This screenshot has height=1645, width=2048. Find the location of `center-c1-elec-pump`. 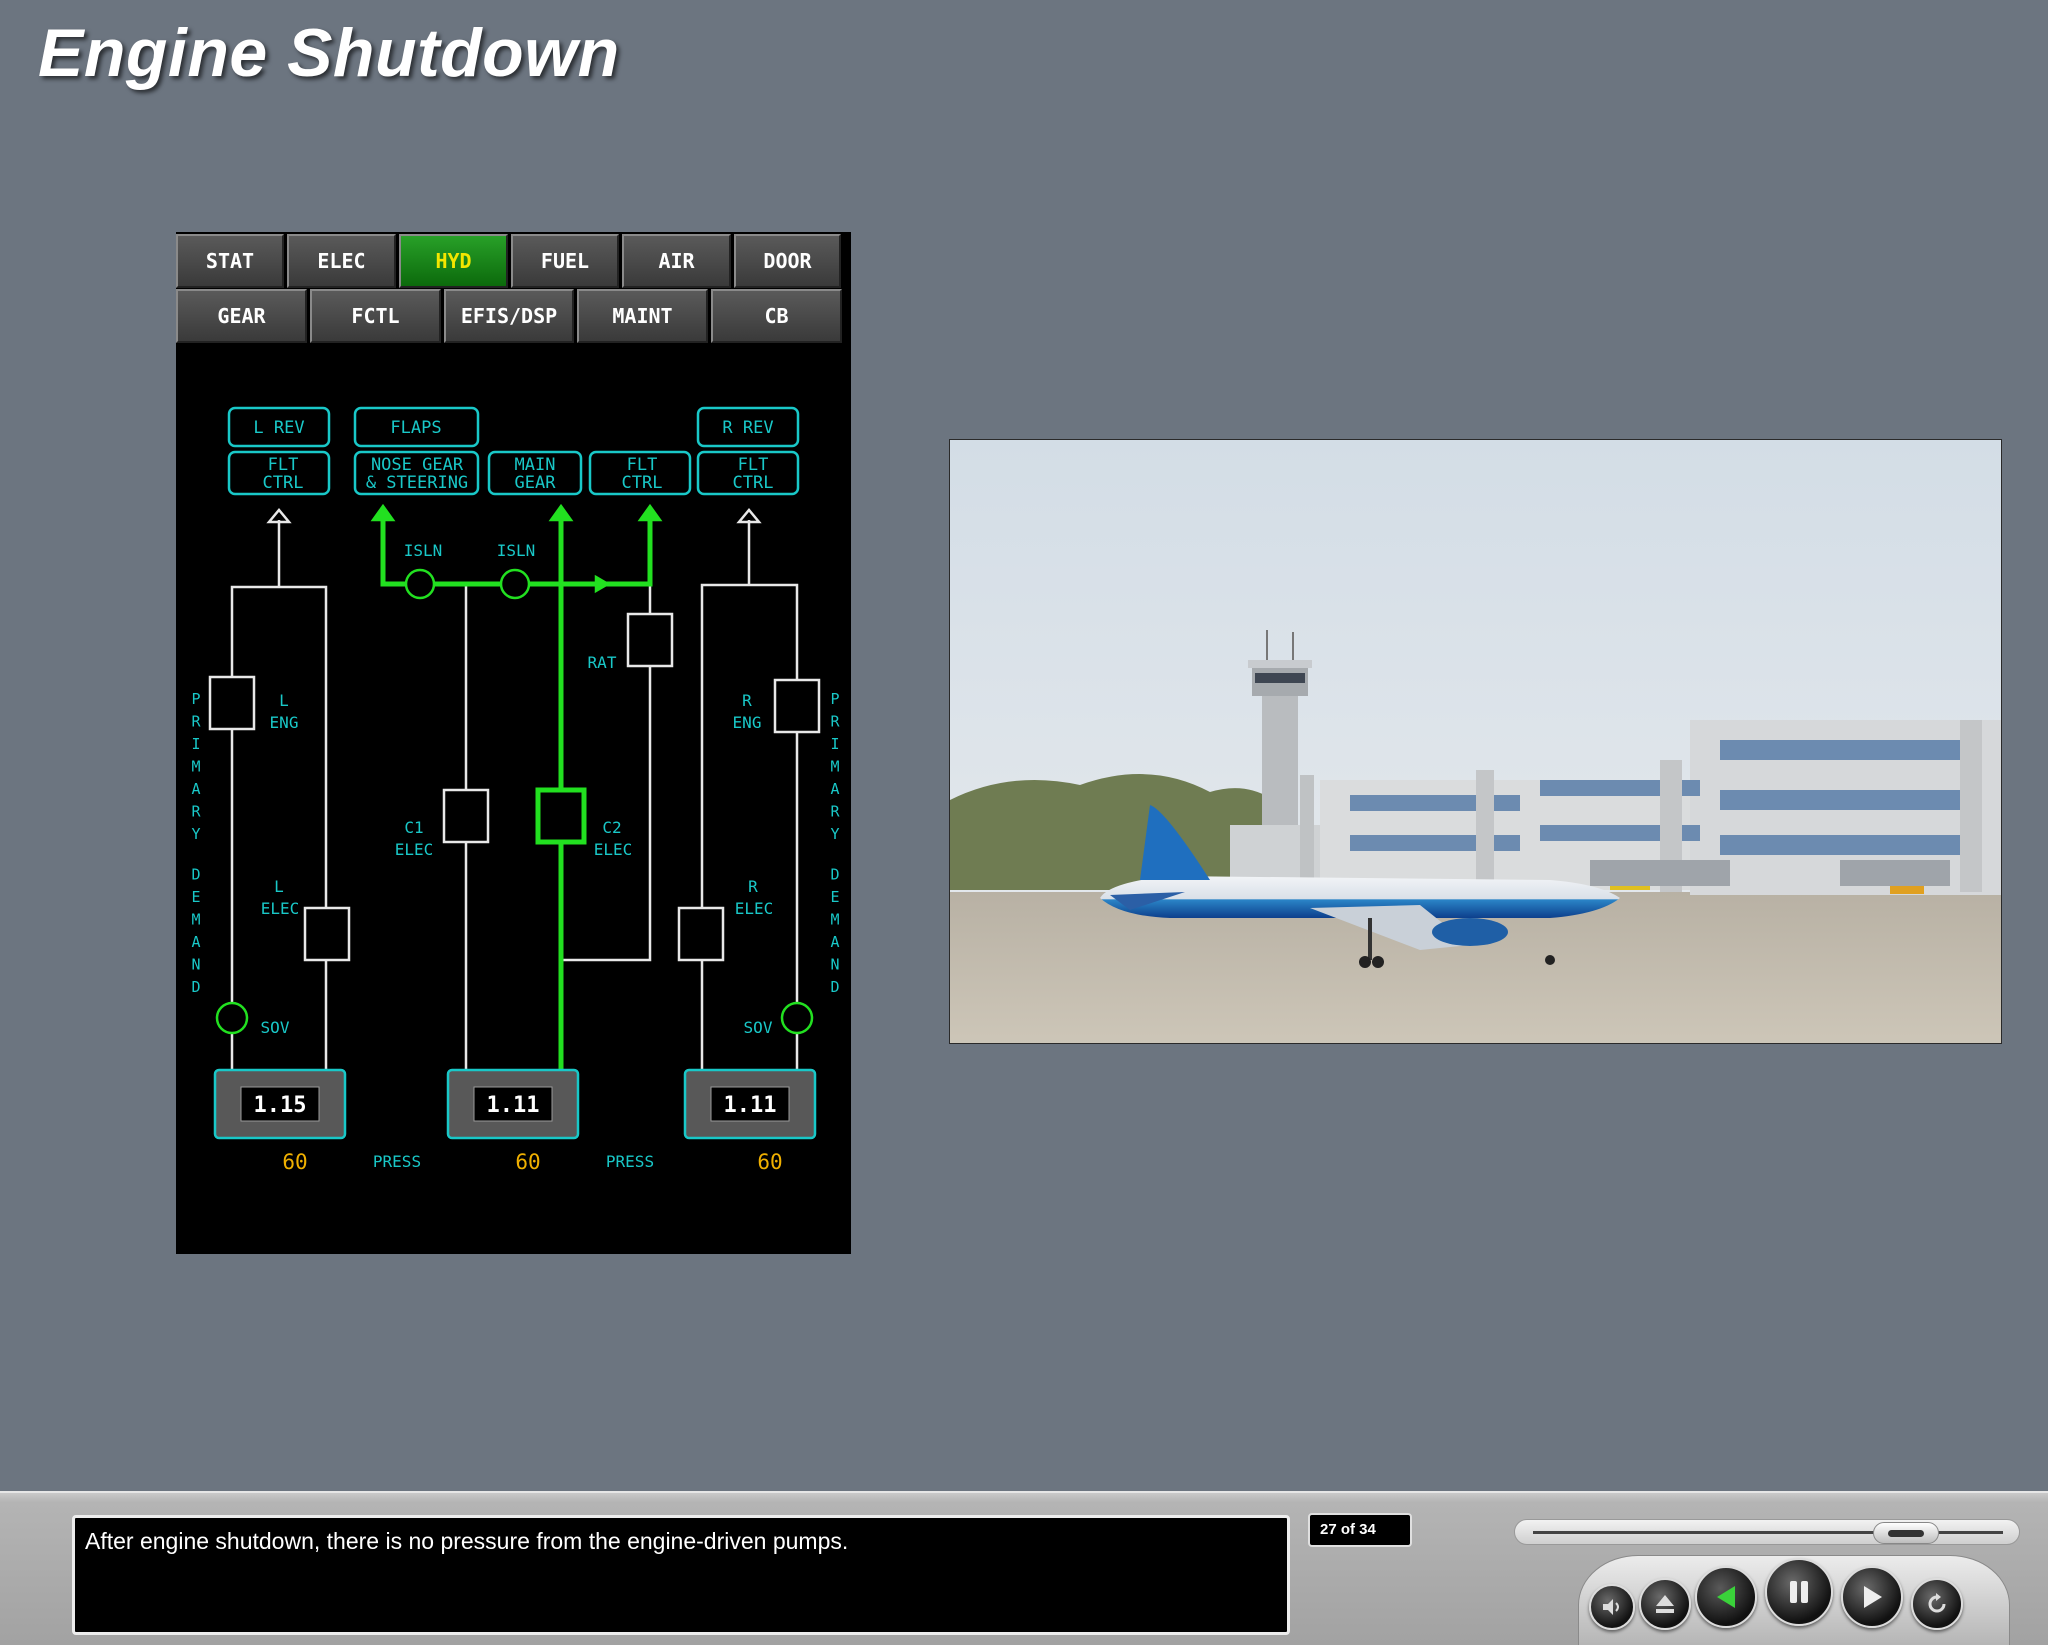

center-c1-elec-pump is located at coordinates (466, 816).